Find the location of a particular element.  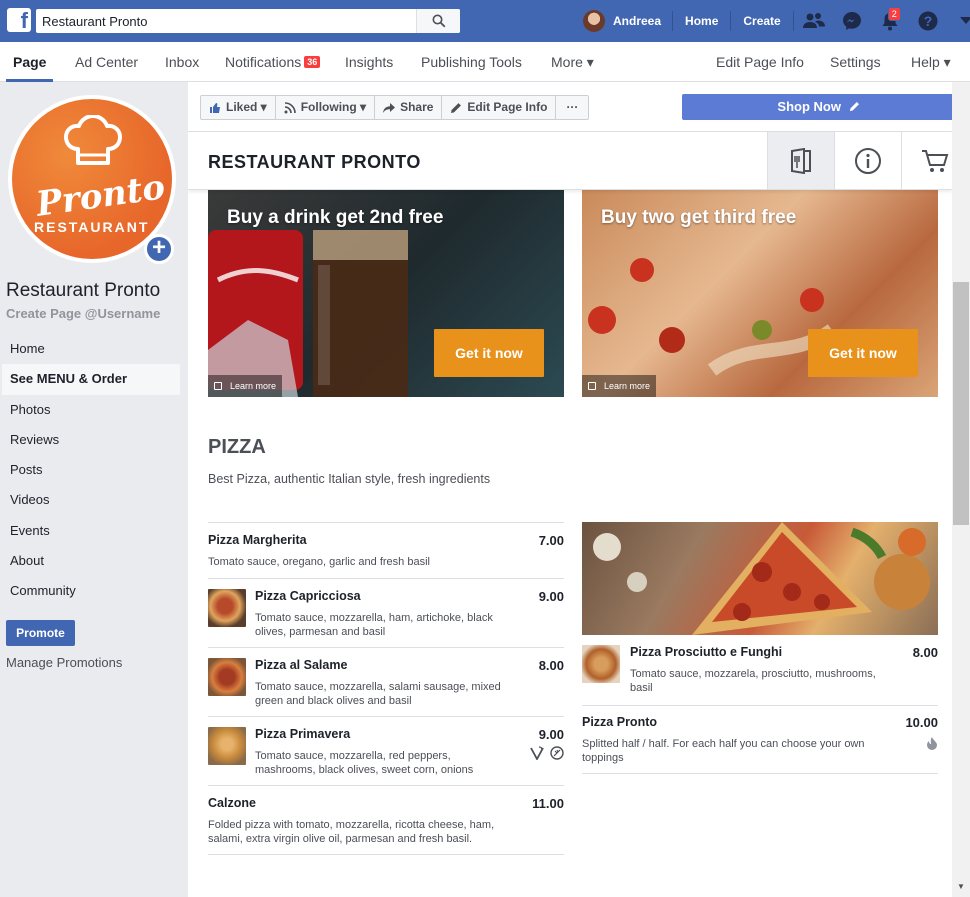

menu-item-name: Pizza Pronto is located at coordinates (620, 722).